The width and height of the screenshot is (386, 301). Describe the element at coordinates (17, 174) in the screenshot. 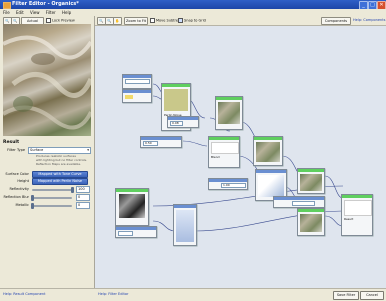

I see `surface-color-label: Surface Color` at that location.